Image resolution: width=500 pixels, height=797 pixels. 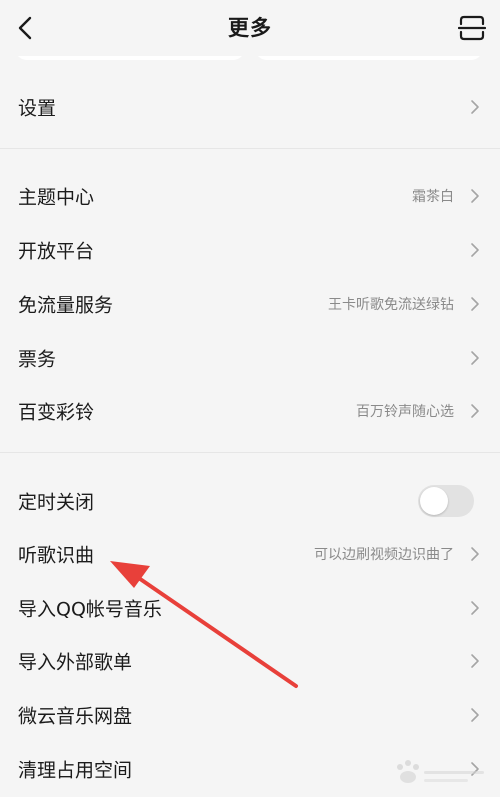 I want to click on scan-button, so click(x=472, y=28).